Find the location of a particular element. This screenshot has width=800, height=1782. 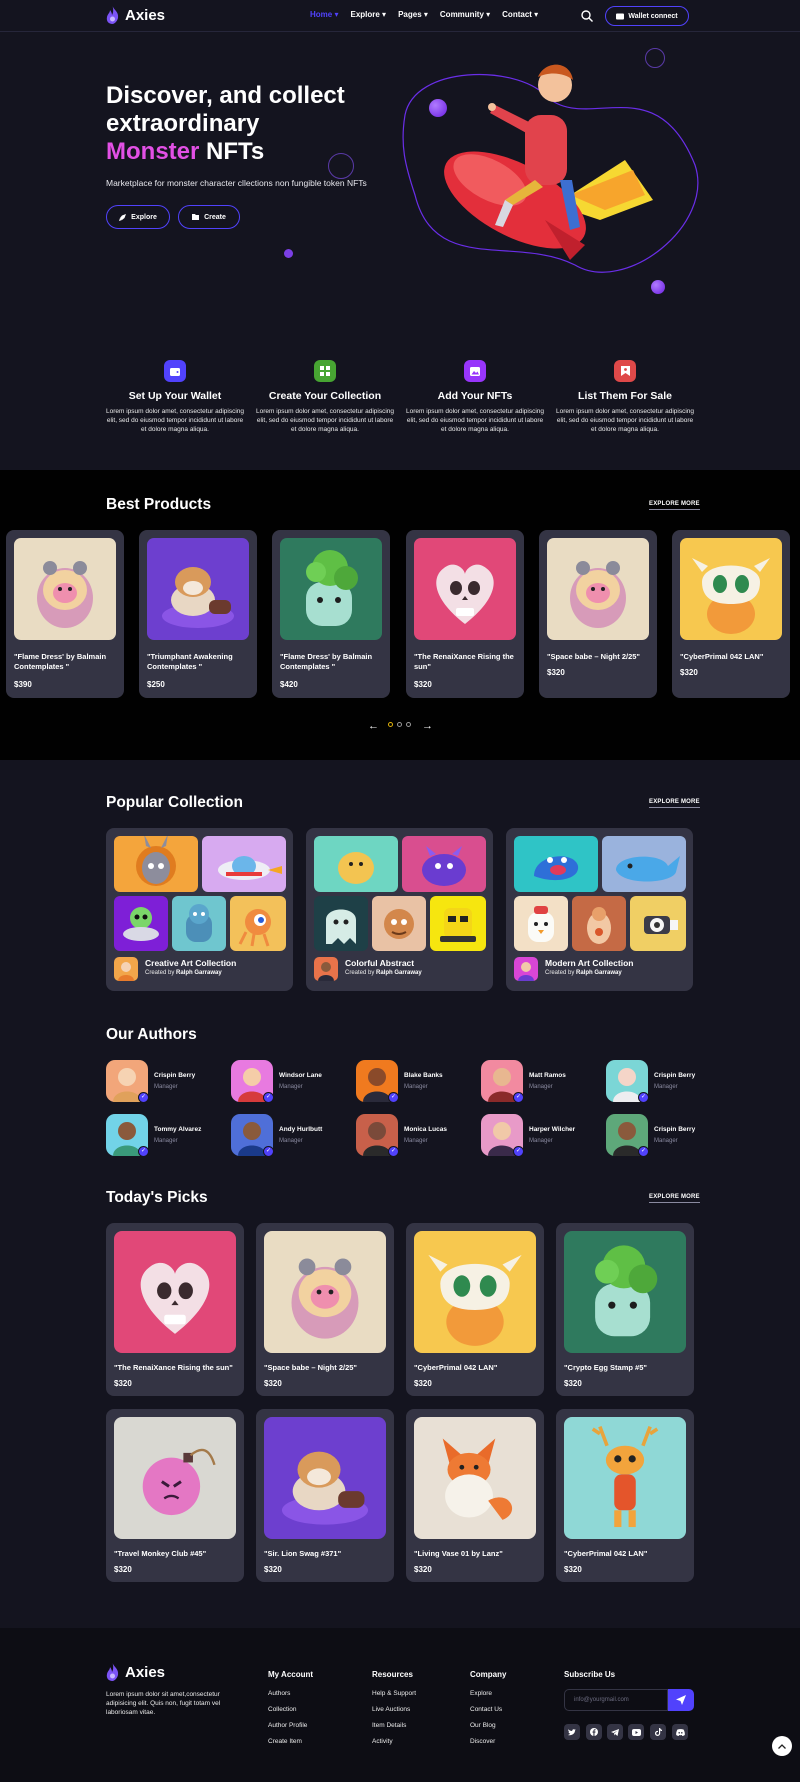

footer-link-create-item: Create Item is located at coordinates (285, 1741).